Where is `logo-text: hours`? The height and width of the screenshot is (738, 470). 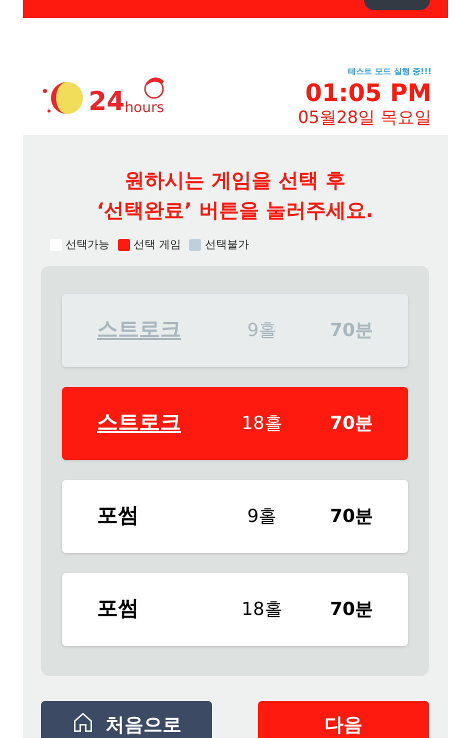
logo-text: hours is located at coordinates (144, 107).